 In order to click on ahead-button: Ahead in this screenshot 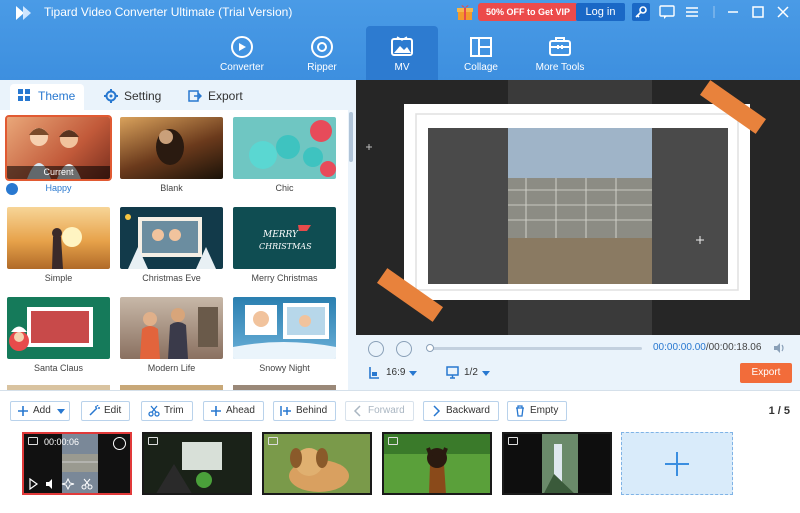, I will do `click(233, 411)`.